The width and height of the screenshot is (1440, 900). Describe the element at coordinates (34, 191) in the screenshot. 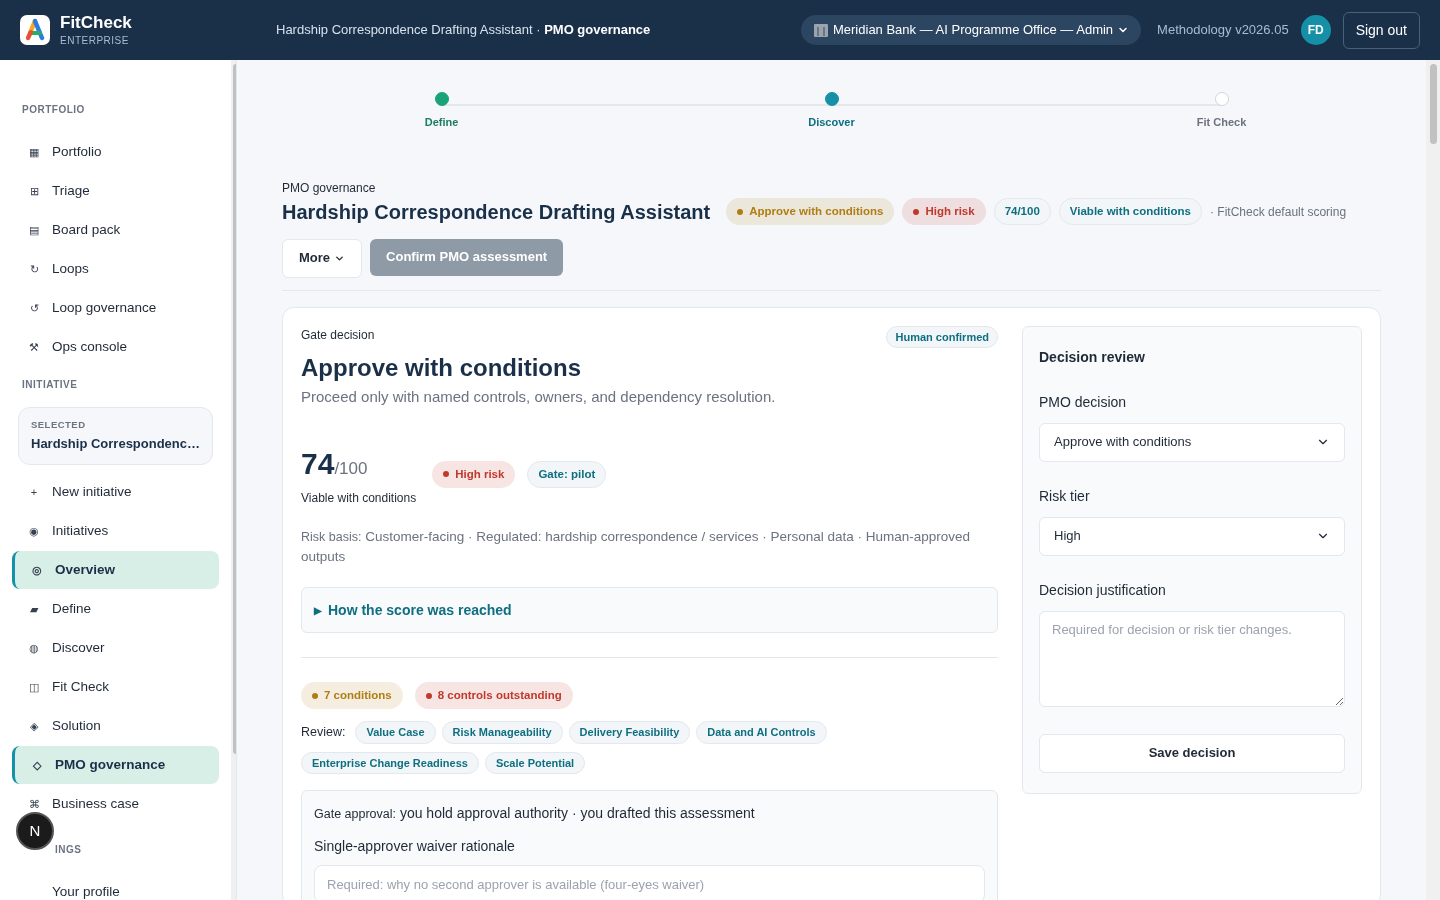

I see `item-icon: ⊞` at that location.